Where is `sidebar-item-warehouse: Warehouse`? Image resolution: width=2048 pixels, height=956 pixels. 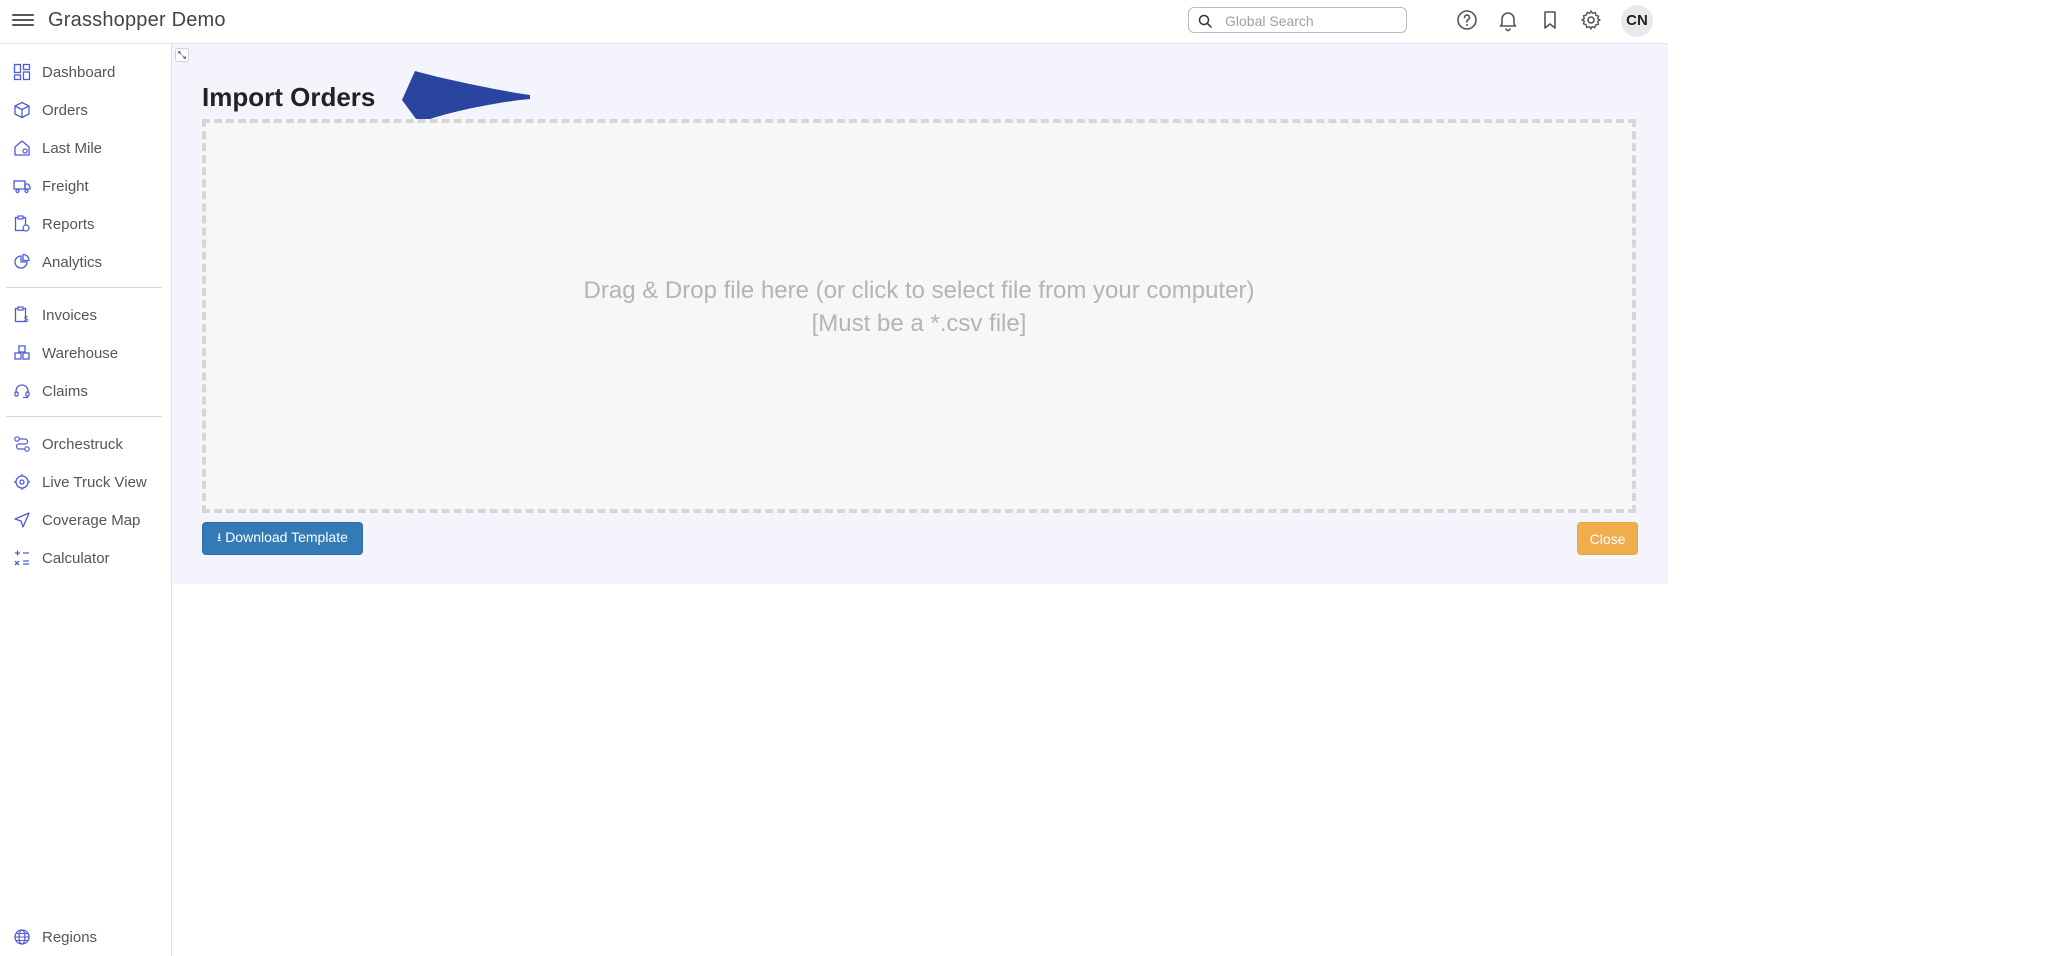 sidebar-item-warehouse: Warehouse is located at coordinates (85, 353).